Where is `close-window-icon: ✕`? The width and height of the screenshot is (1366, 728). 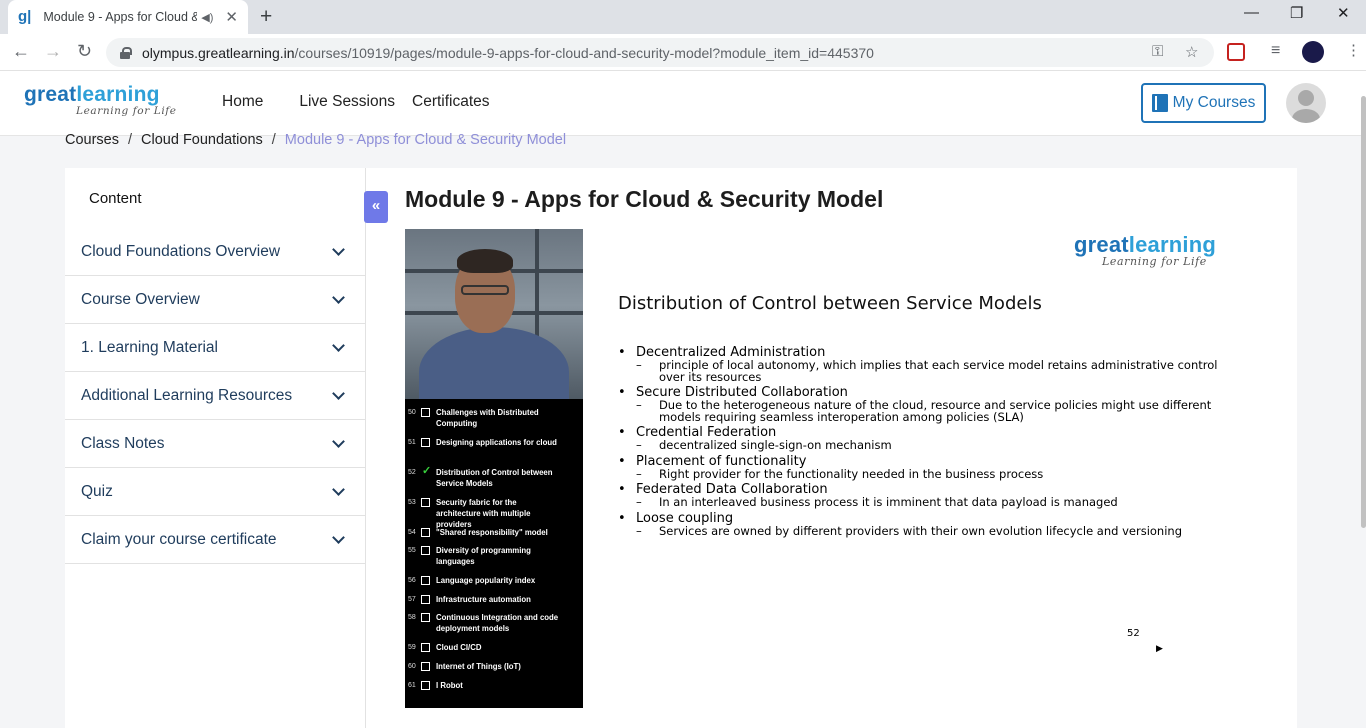
close-window-icon: ✕ is located at coordinates (1343, 13).